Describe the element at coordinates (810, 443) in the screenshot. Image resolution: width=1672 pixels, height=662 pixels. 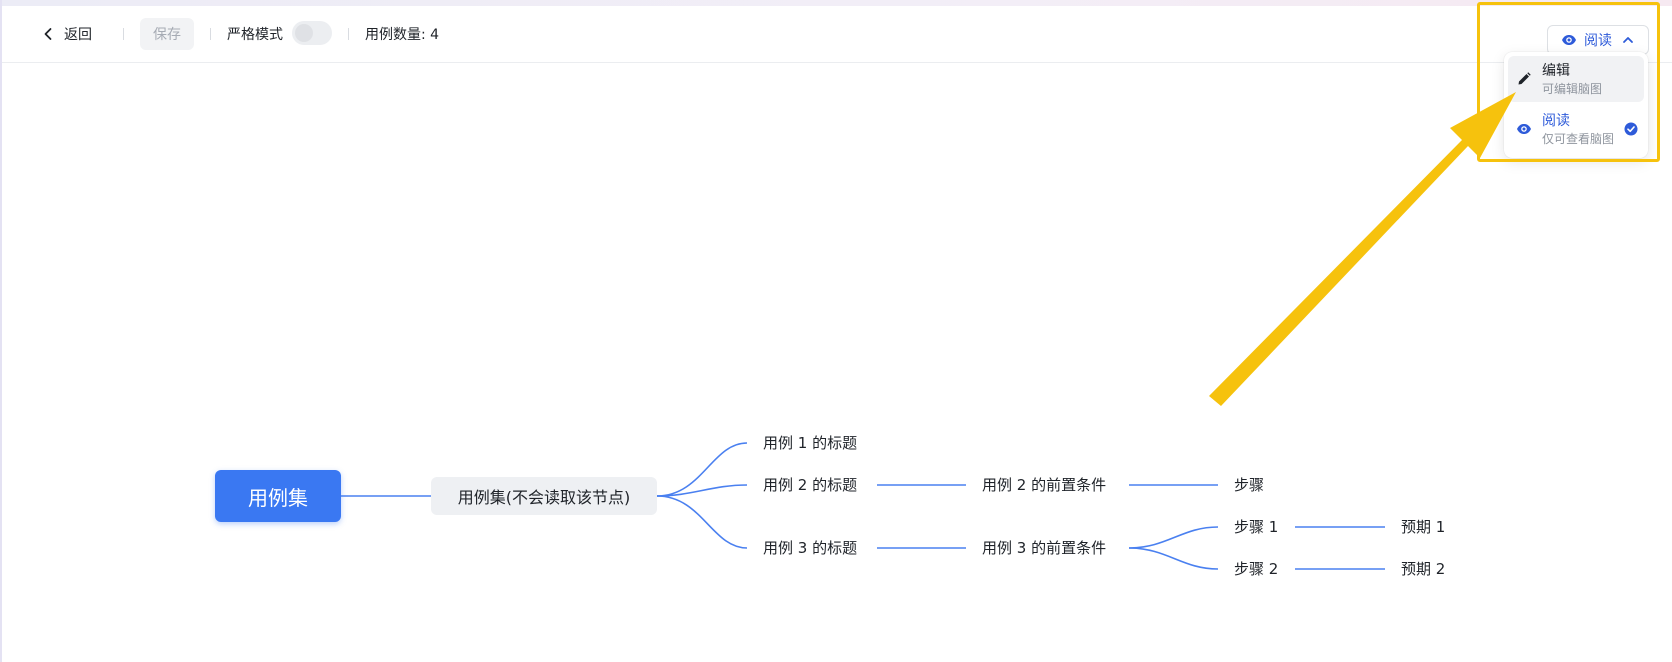
I see `case1-title-node: 用例 1 的标题` at that location.